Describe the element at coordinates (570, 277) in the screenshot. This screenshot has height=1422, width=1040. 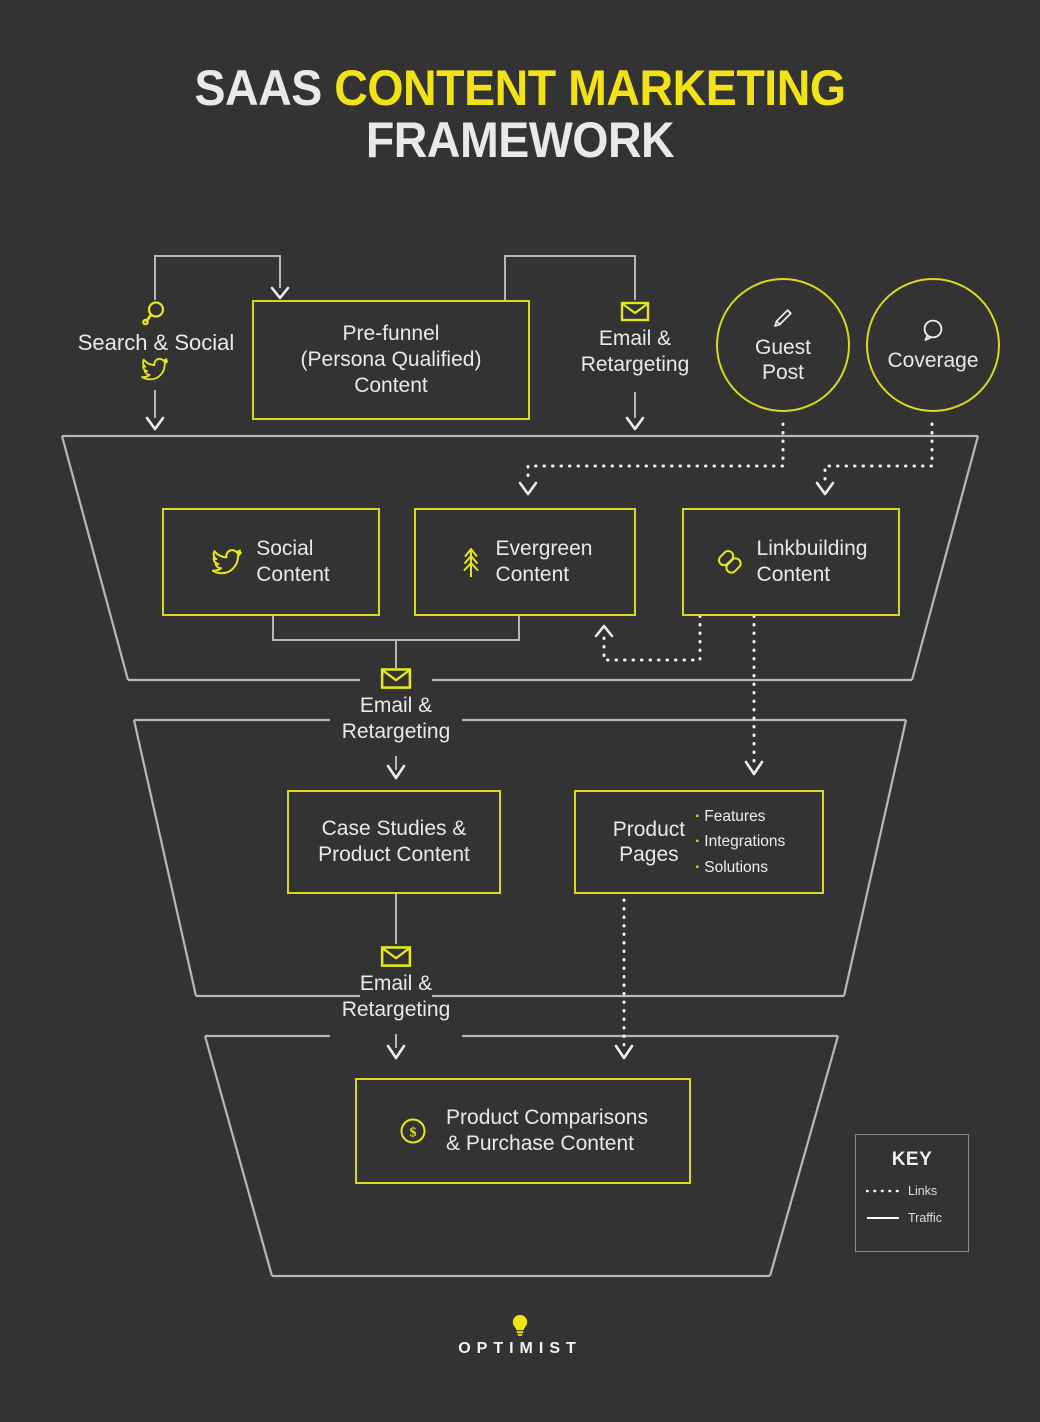
I see `connector-prefunnel-to-email` at that location.